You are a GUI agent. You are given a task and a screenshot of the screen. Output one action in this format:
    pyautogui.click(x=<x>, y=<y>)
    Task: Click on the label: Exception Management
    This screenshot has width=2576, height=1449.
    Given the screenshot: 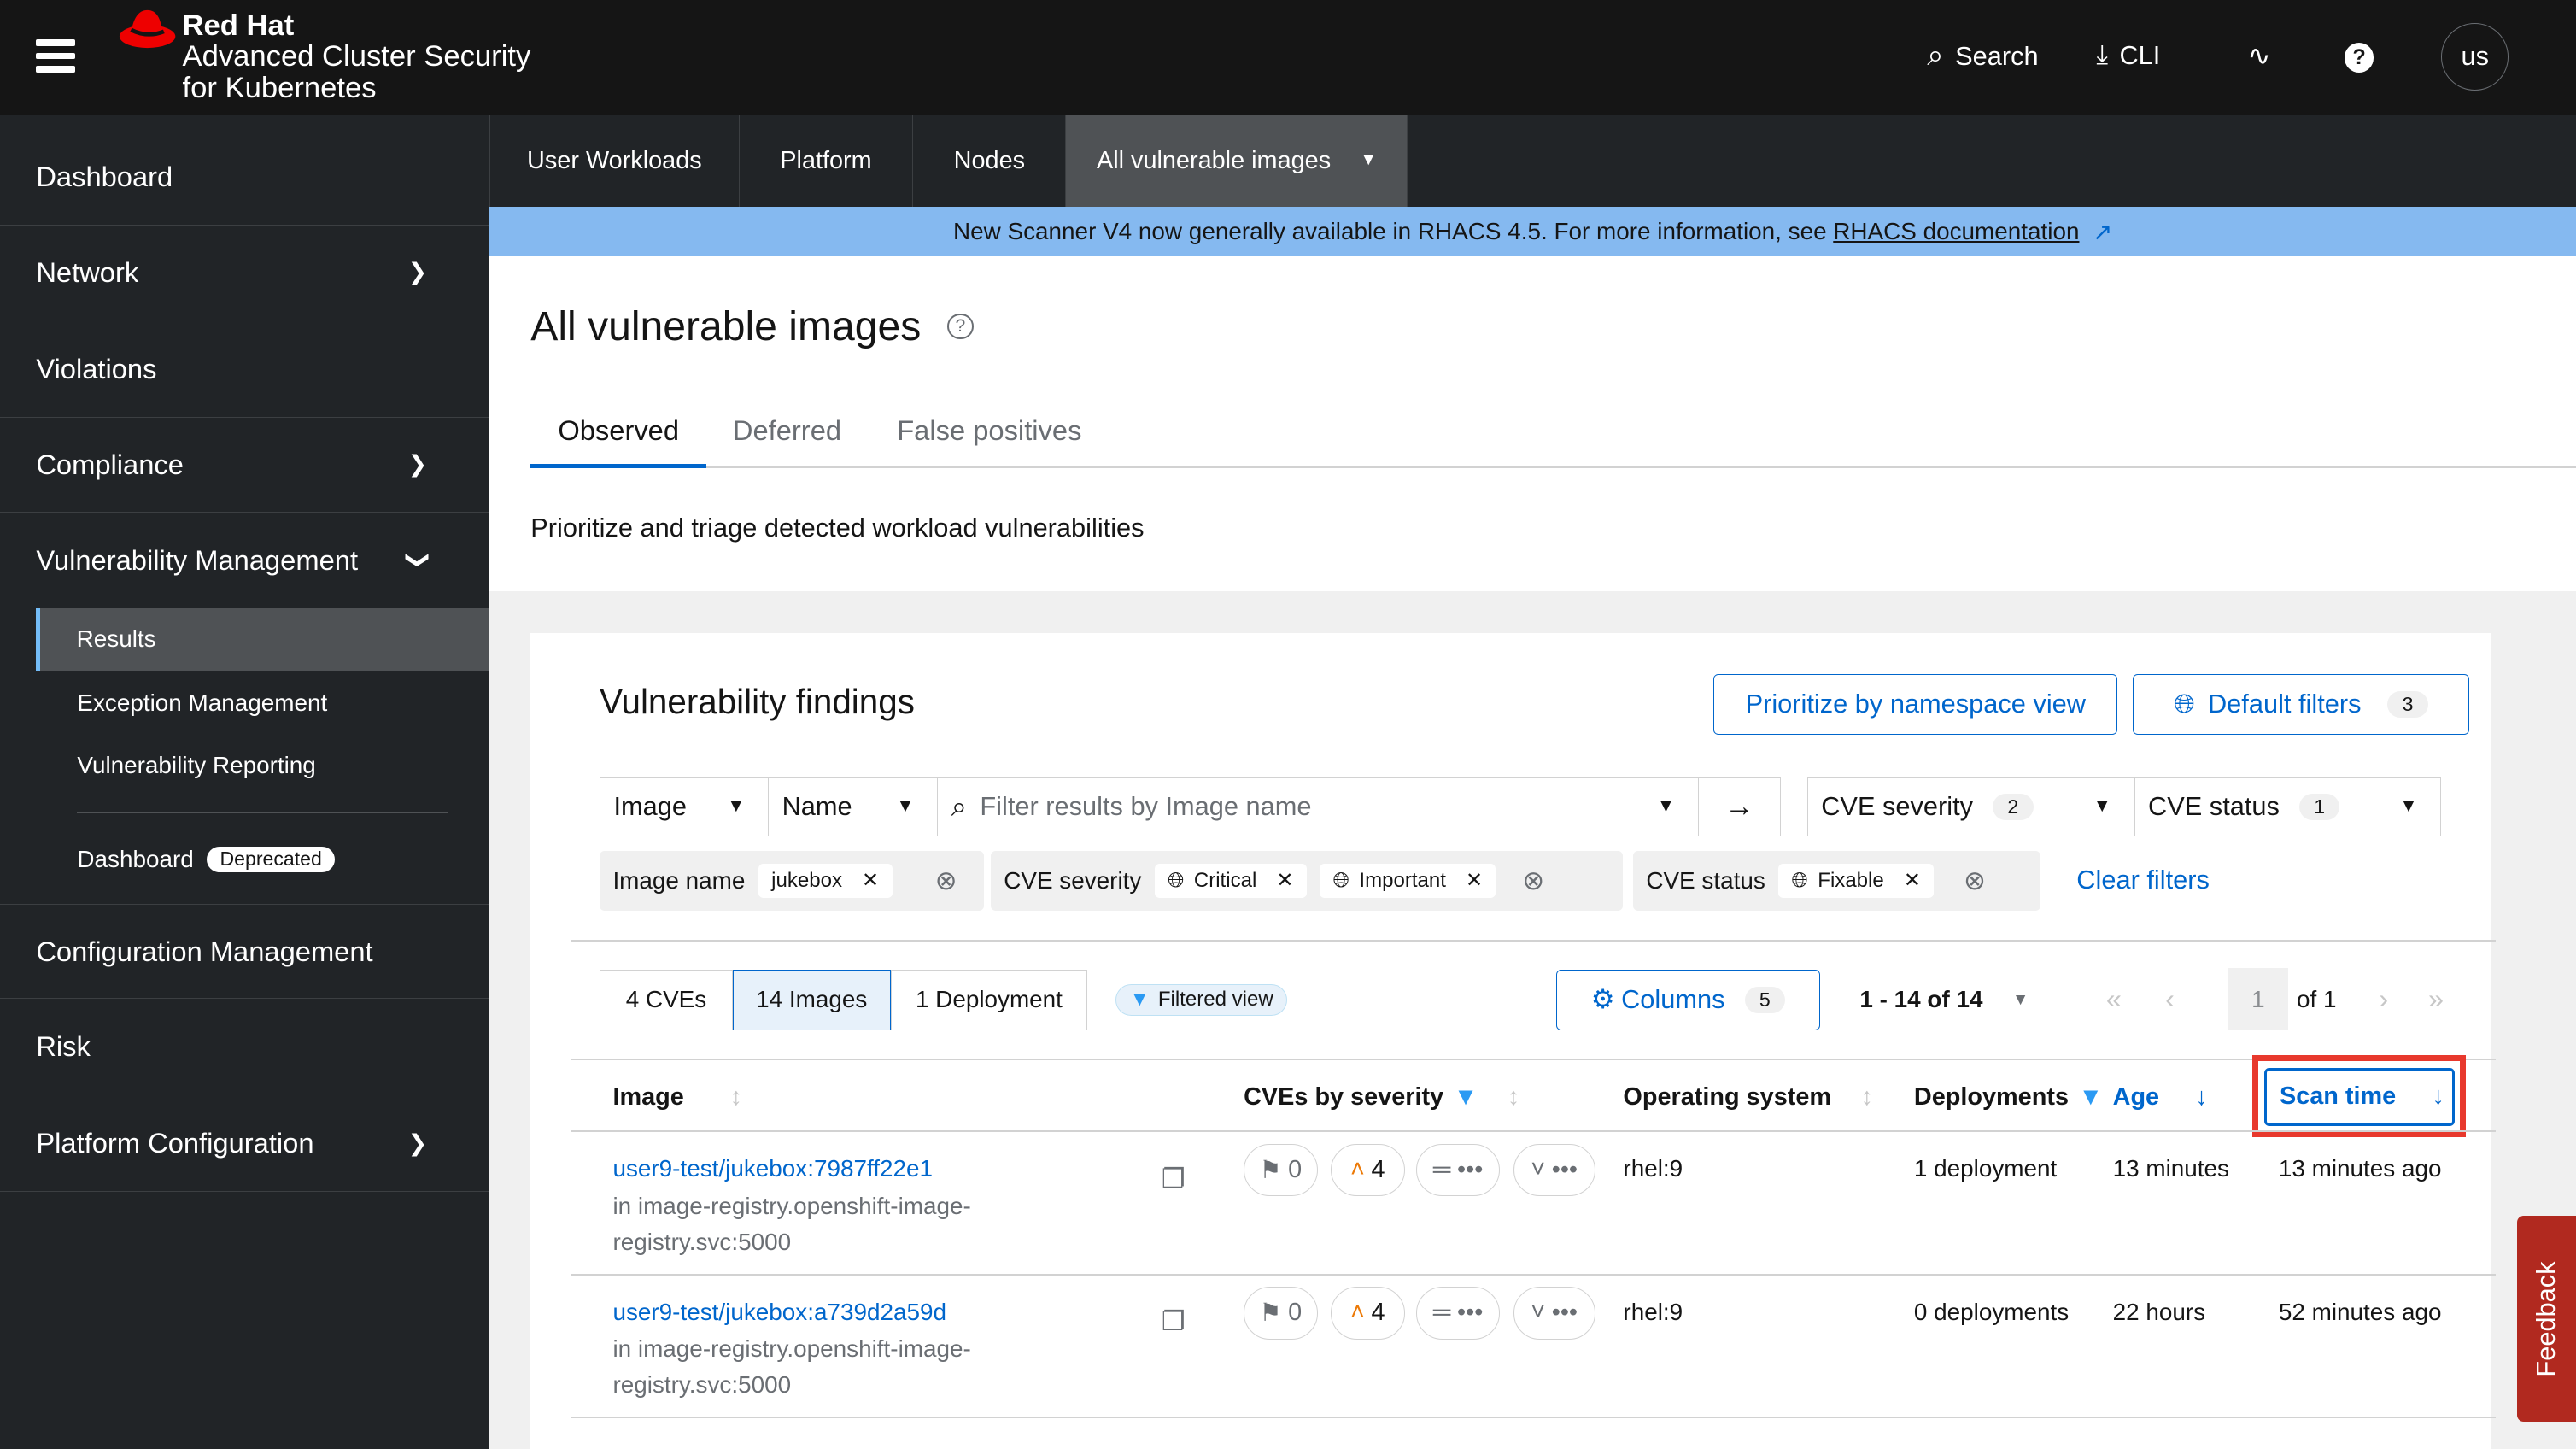 What is the action you would take?
    pyautogui.click(x=202, y=703)
    